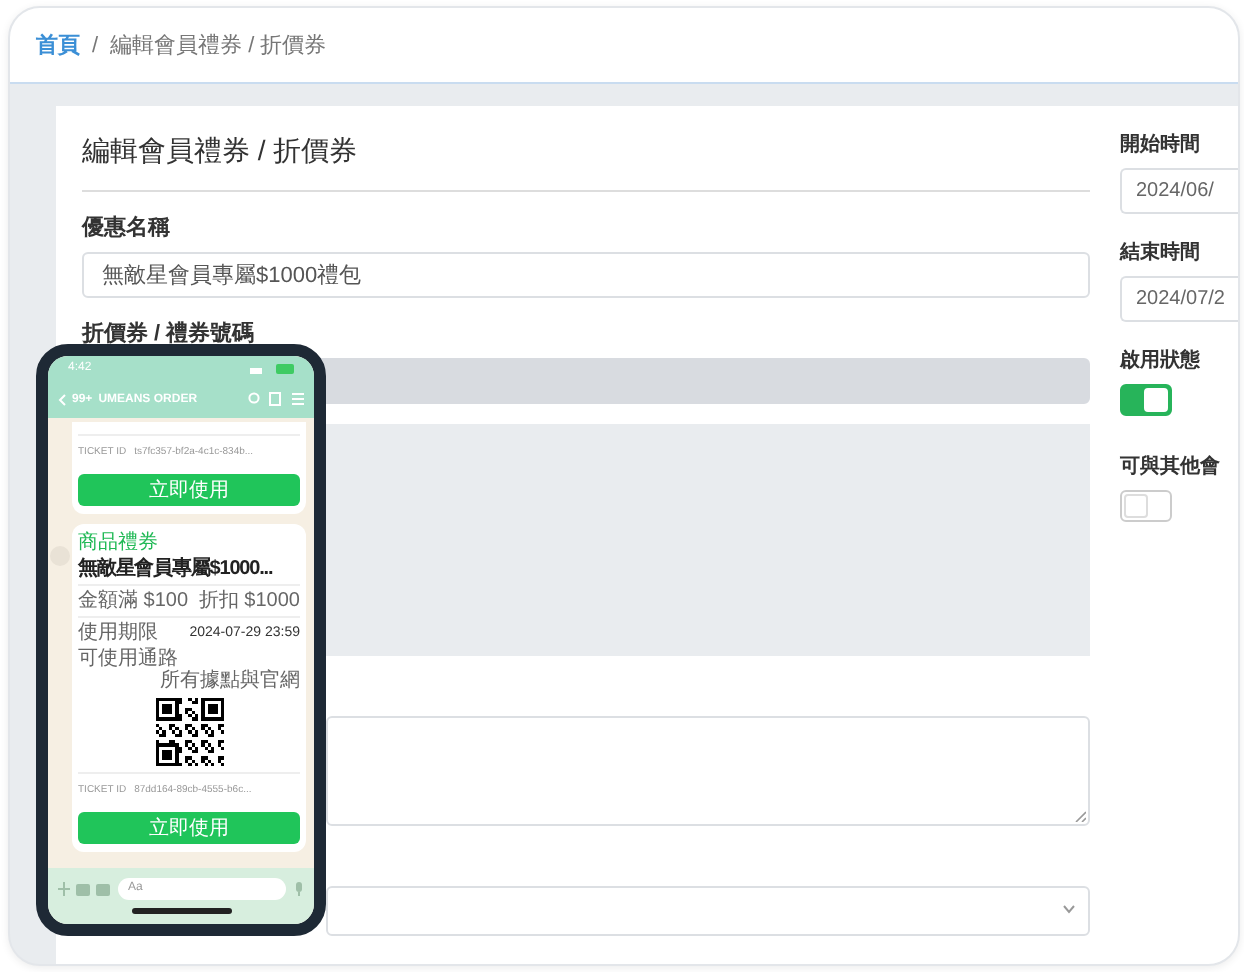  Describe the element at coordinates (1161, 252) in the screenshot. I see `field-label: 結束時間` at that location.